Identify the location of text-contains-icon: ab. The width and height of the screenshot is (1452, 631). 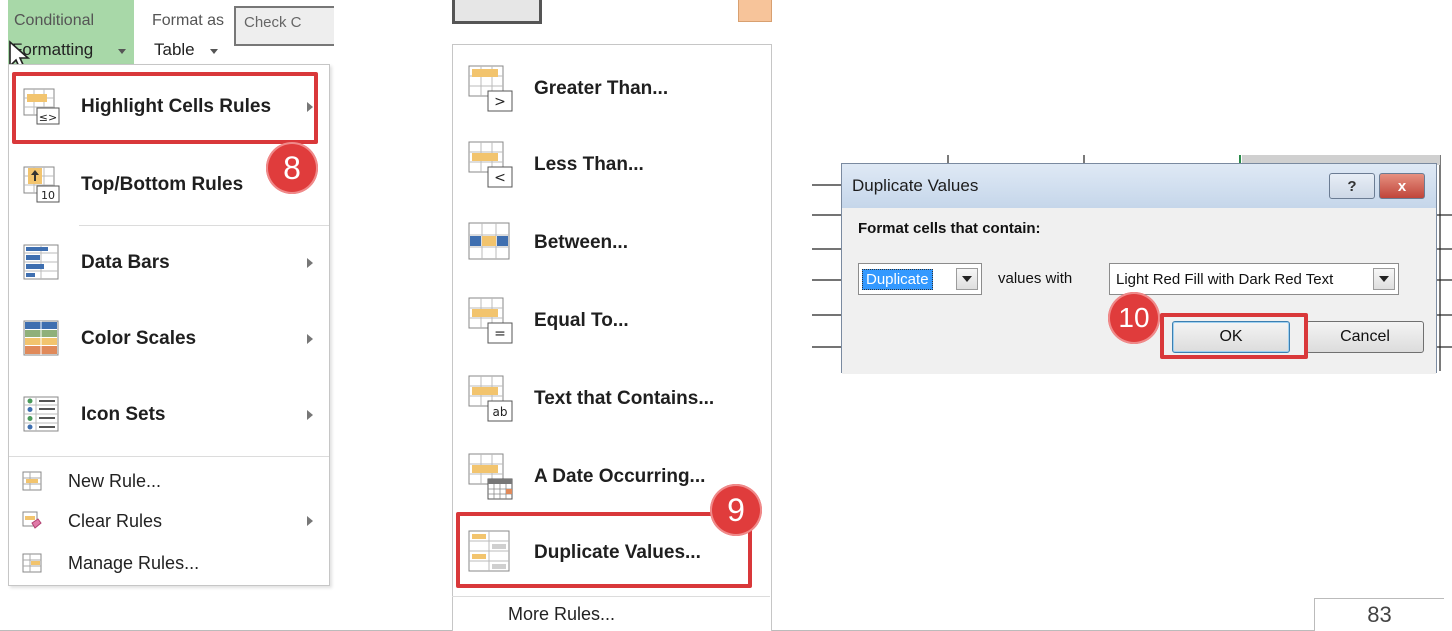
(490, 398).